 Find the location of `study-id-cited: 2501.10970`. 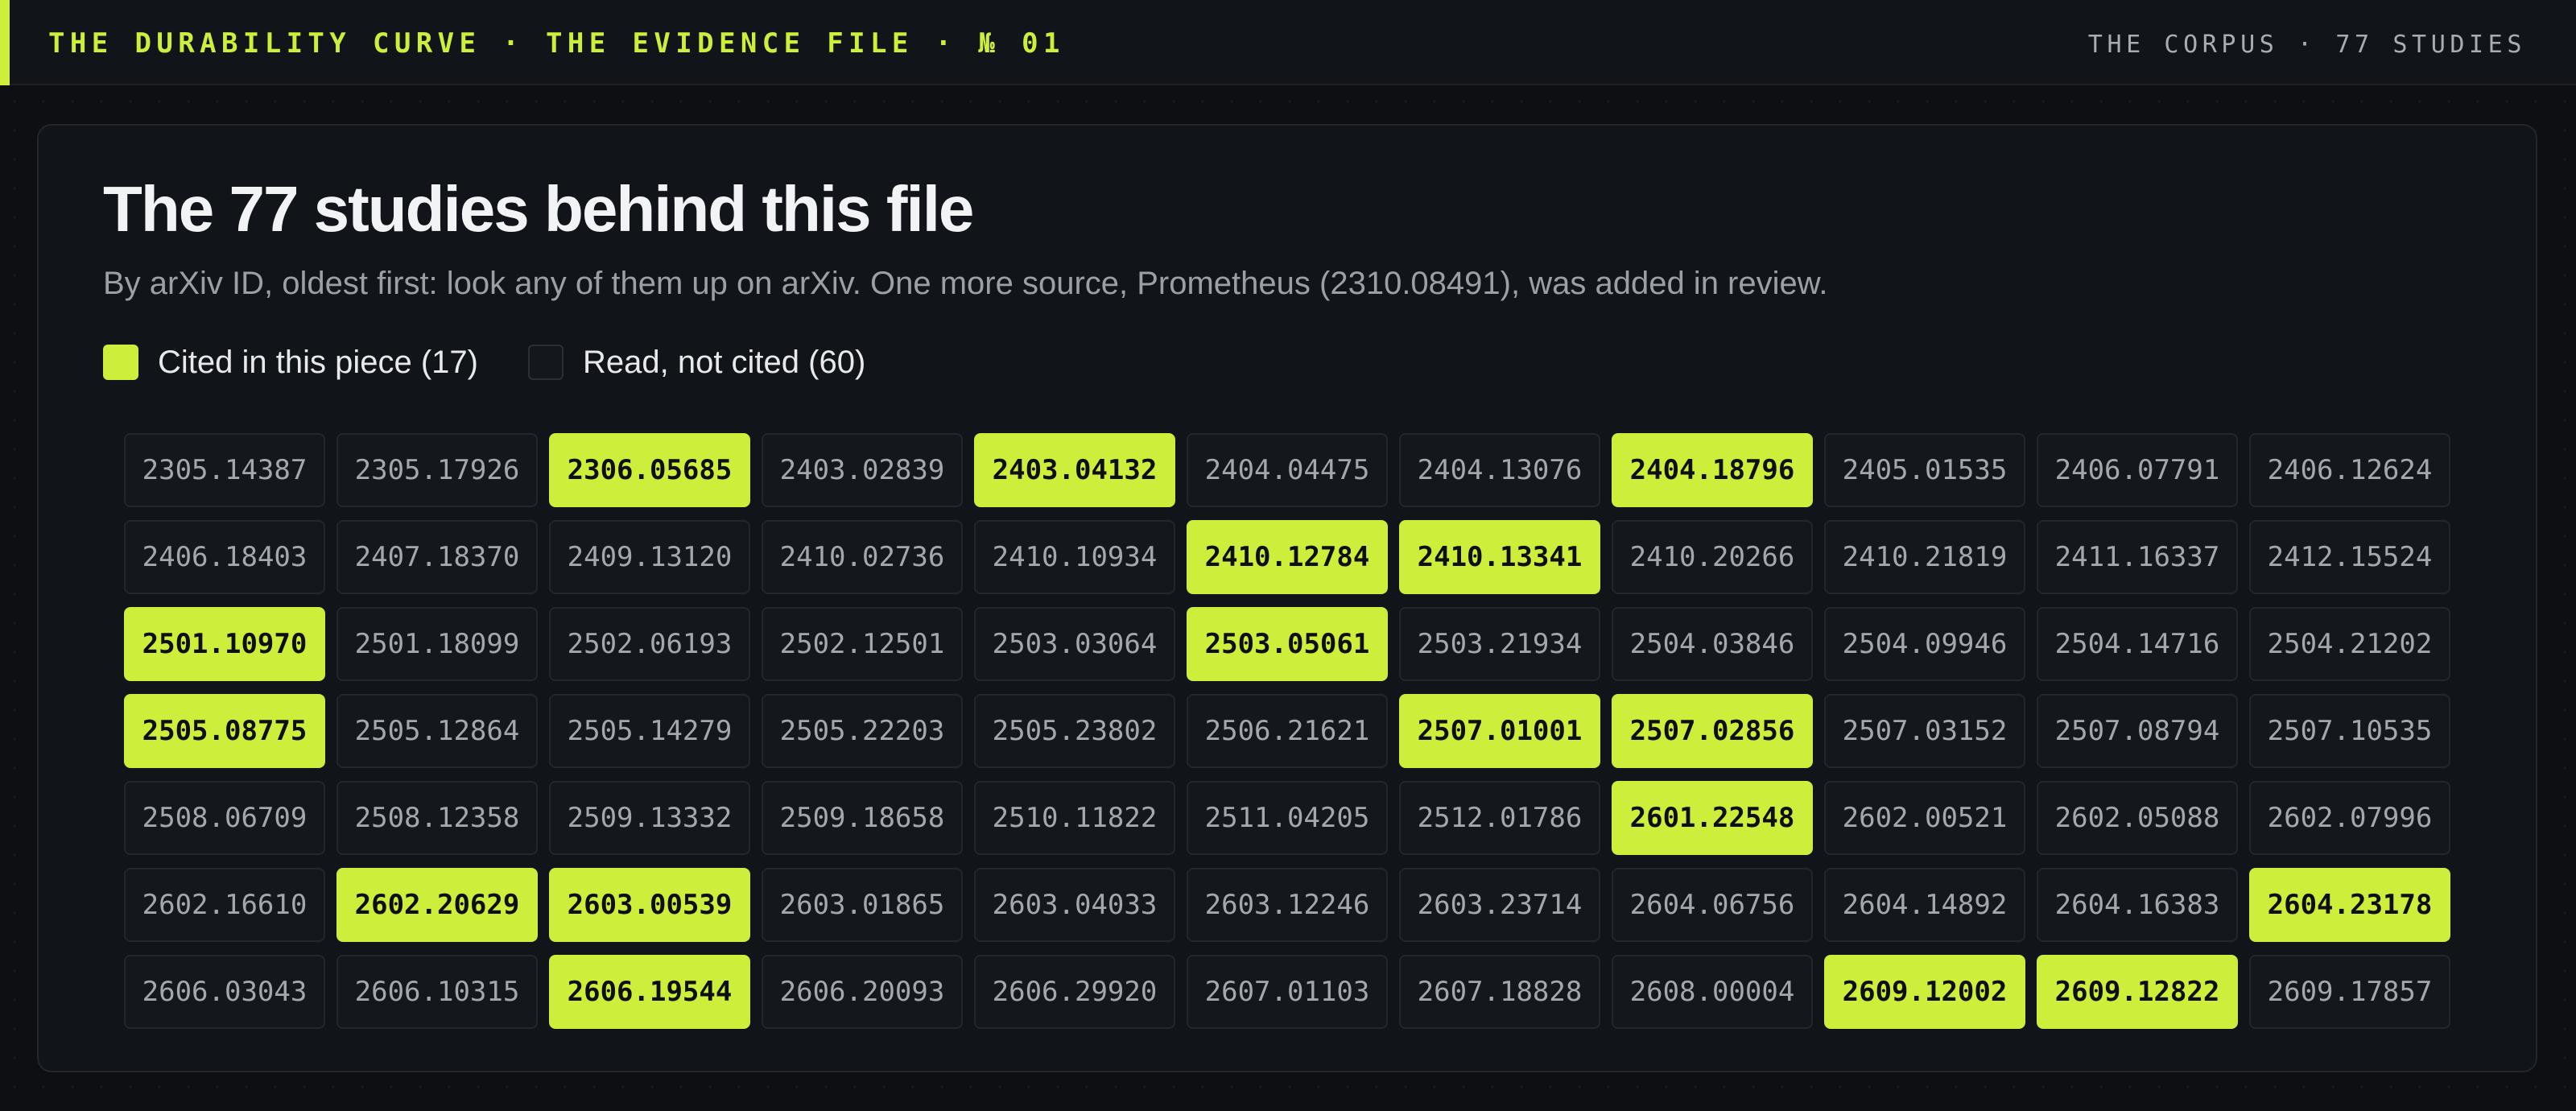

study-id-cited: 2501.10970 is located at coordinates (224, 644).